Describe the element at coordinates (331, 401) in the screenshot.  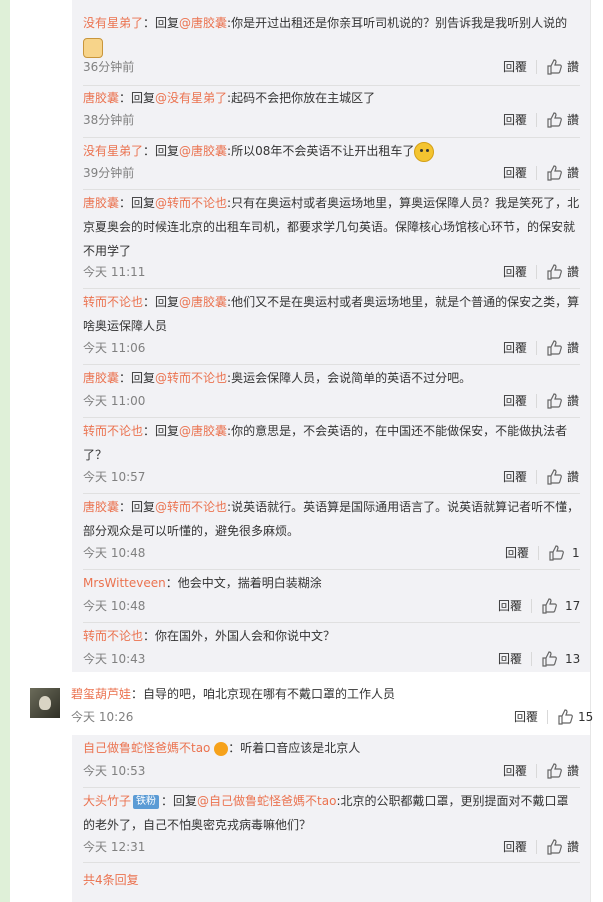
I see `reply-meta: 今天 11:00 回覆 讚` at that location.